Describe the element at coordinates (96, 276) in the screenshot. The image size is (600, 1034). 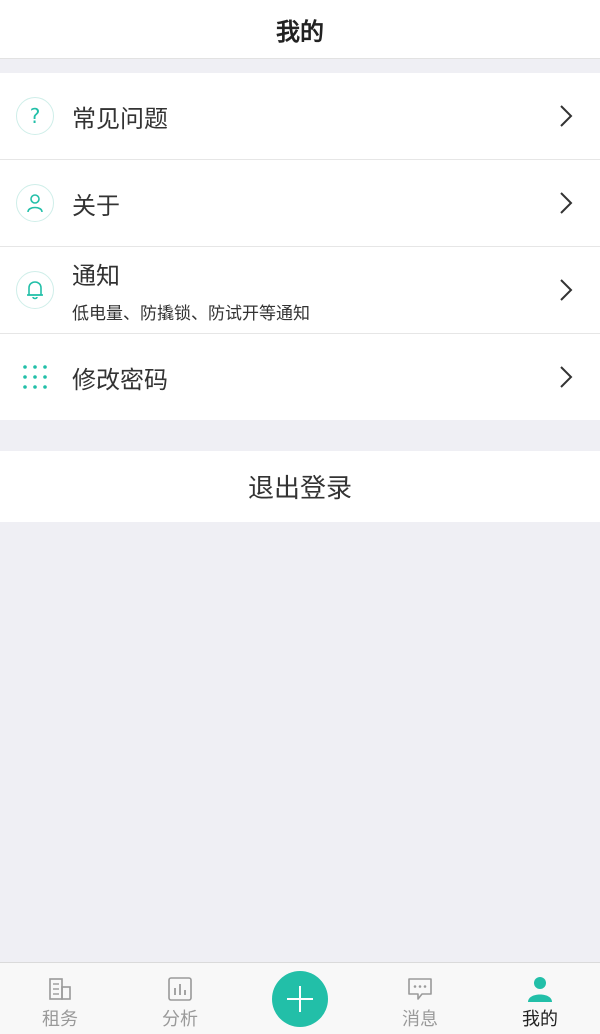
I see `menu-item-label: 通知` at that location.